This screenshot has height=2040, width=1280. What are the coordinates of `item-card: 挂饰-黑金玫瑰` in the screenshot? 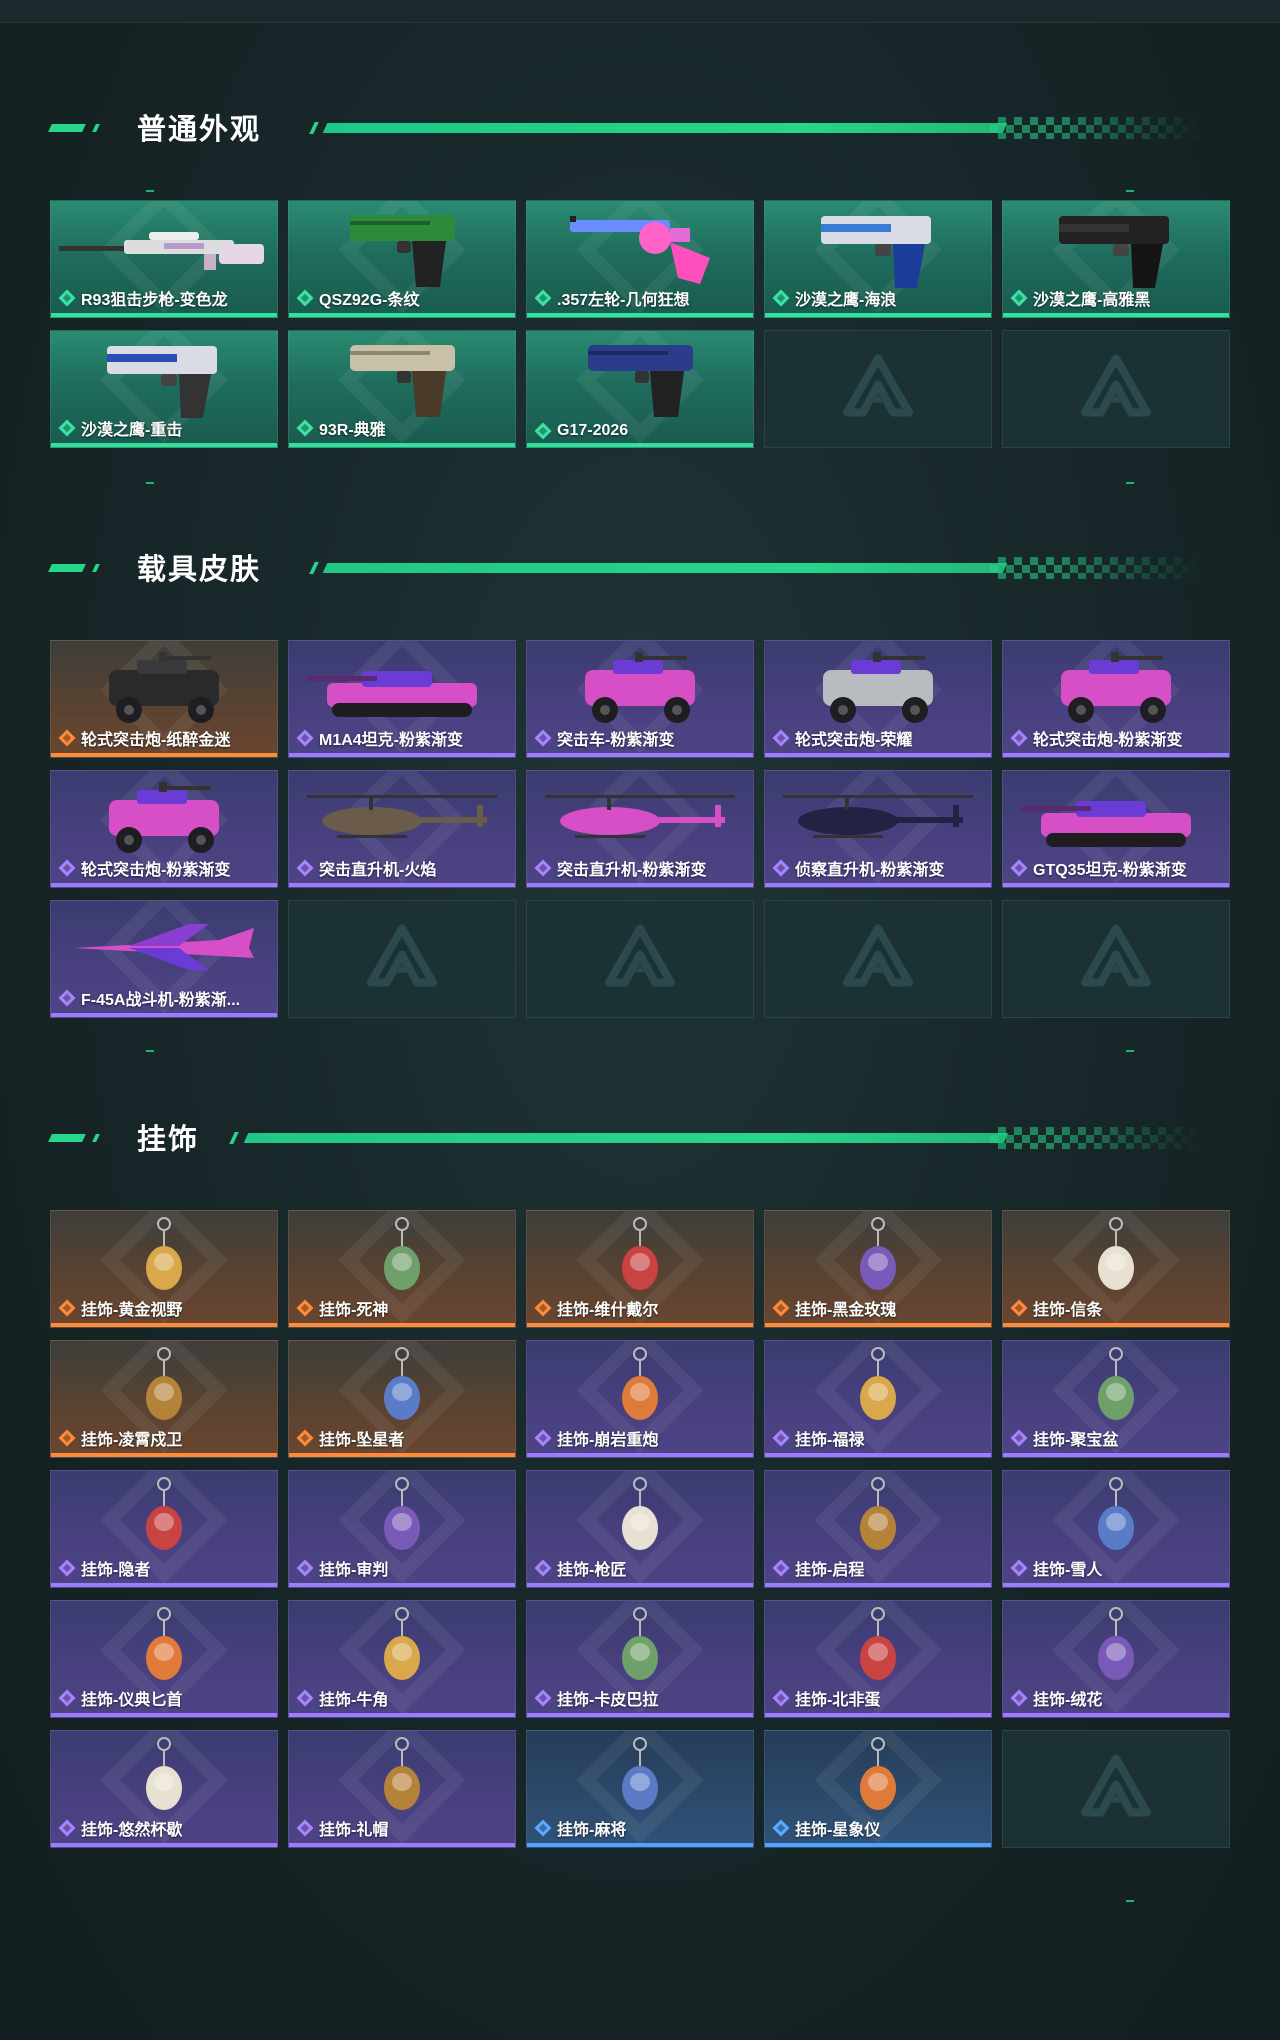 It's located at (878, 1269).